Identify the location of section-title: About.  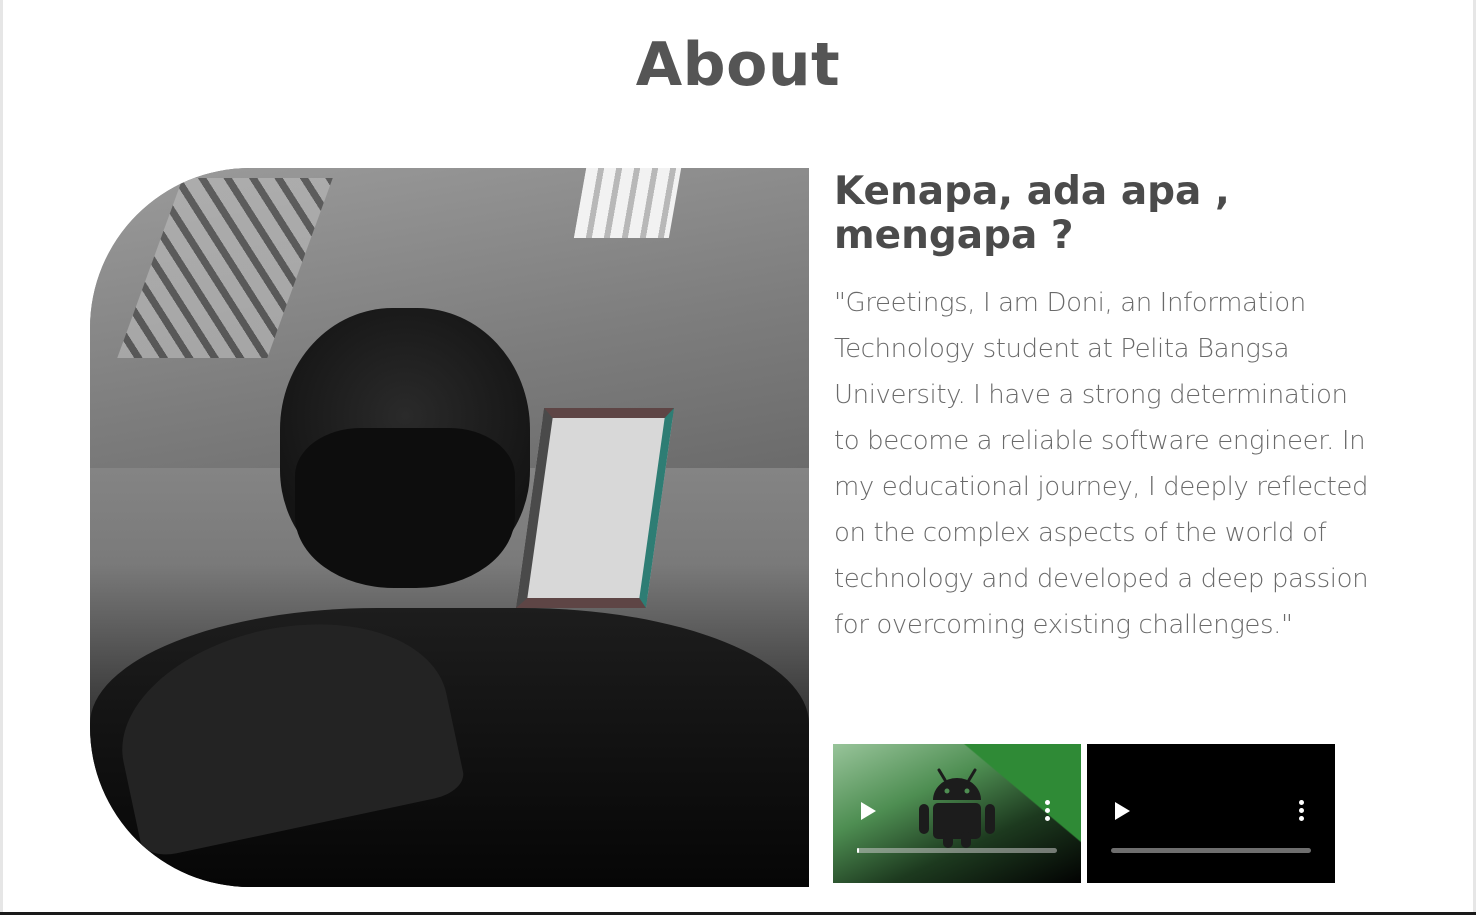
(738, 65).